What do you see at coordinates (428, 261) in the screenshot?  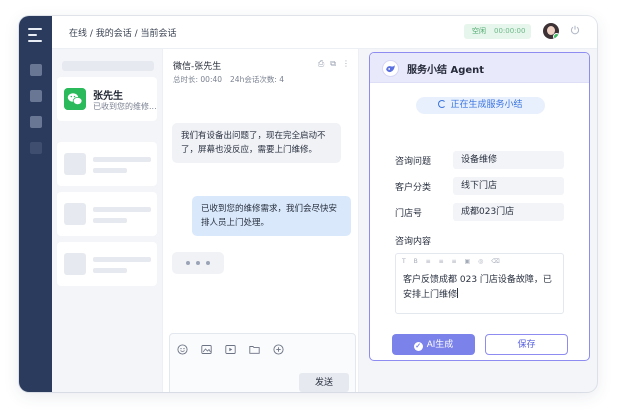 I see `align-left-icon: ≡` at bounding box center [428, 261].